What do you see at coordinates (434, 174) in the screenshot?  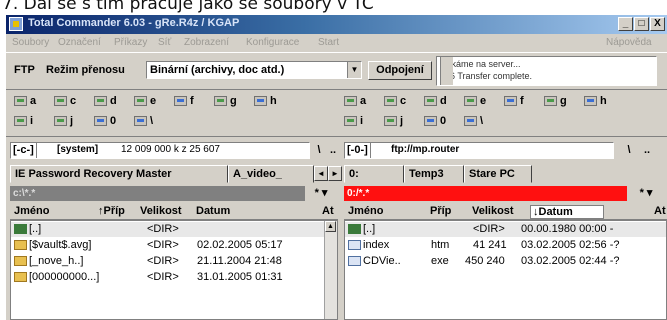 I see `tab-temp3: Temp3` at bounding box center [434, 174].